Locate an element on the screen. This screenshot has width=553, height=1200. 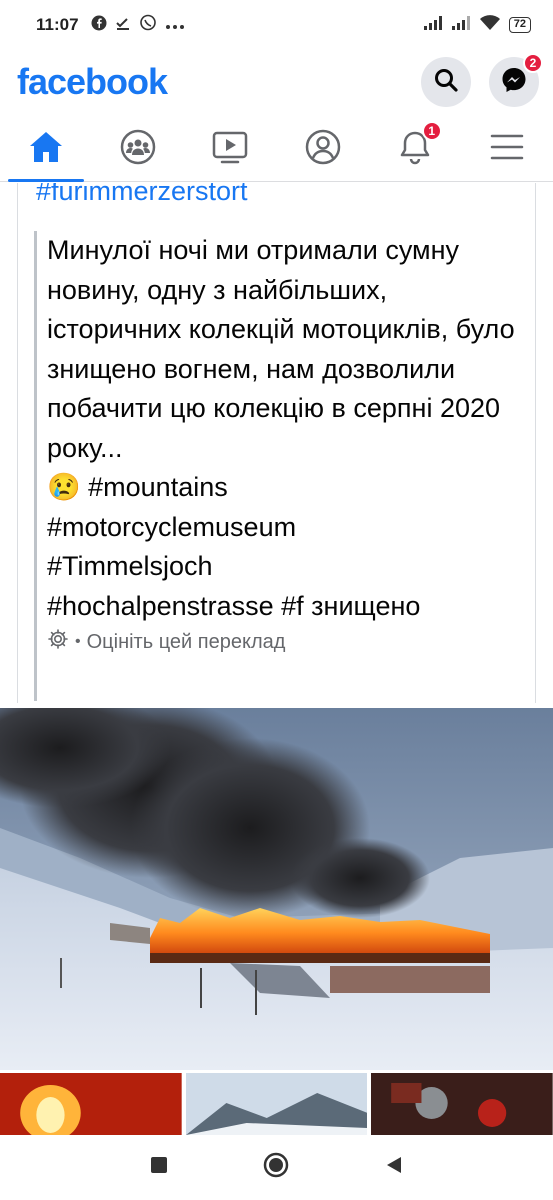
messenger-button: 2 is located at coordinates (516, 80).